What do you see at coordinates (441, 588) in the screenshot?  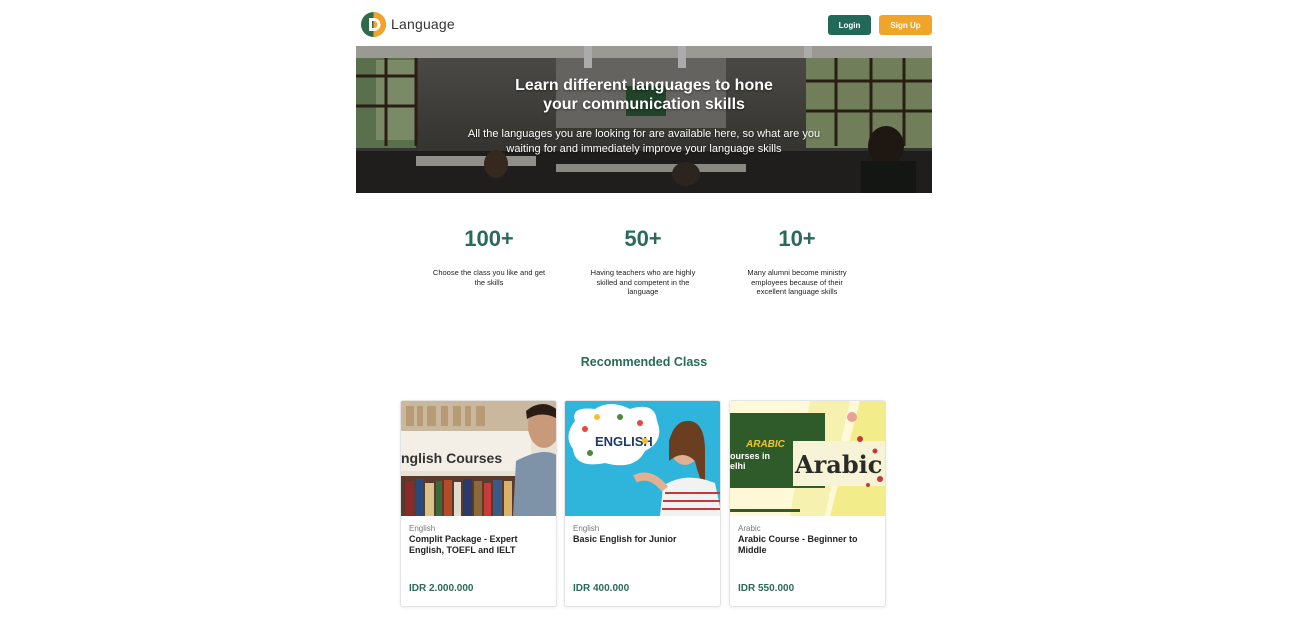 I see `card-price: IDR 2.000.000` at bounding box center [441, 588].